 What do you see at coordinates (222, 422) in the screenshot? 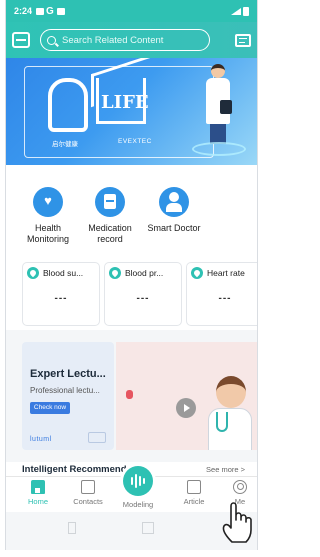
I see `stethoscope-icon` at bounding box center [222, 422].